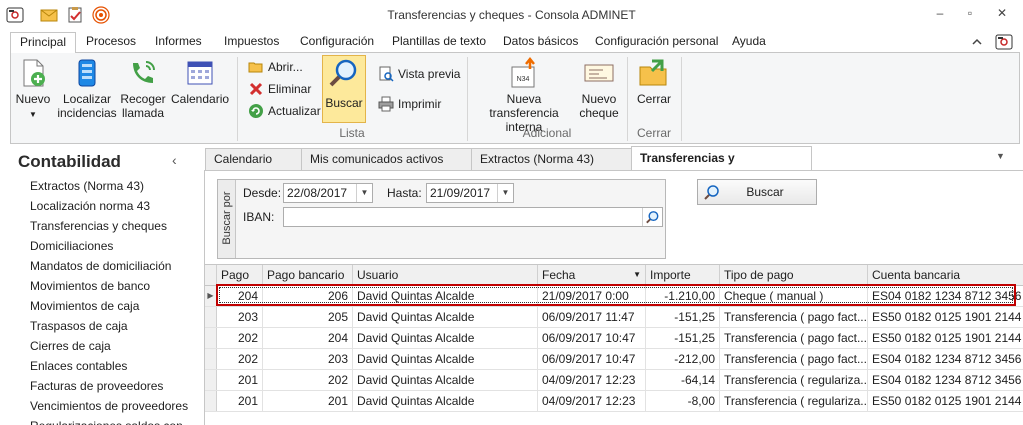  Describe the element at coordinates (143, 88) in the screenshot. I see `recoger-llamada-button: Recoger llamada` at that location.